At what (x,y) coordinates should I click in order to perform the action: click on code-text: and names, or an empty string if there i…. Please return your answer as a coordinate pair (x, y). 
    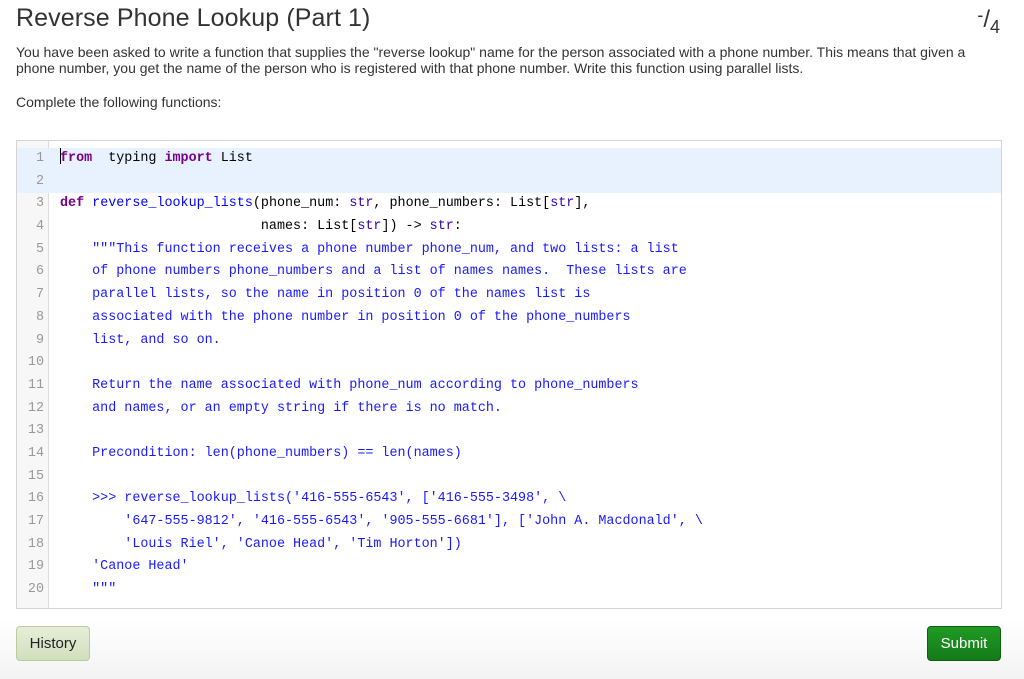
    Looking at the image, I should click on (281, 409).